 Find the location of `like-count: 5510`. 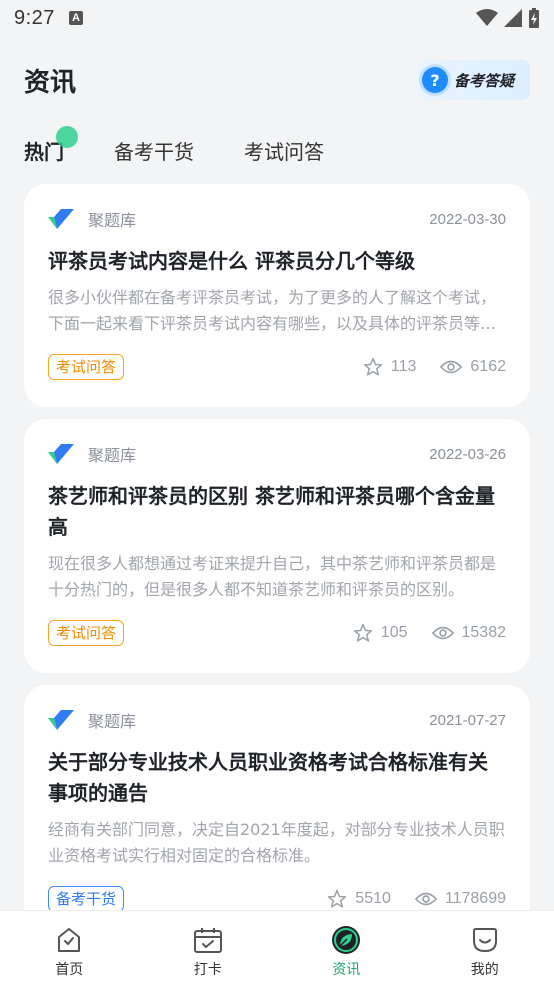

like-count: 5510 is located at coordinates (359, 899).